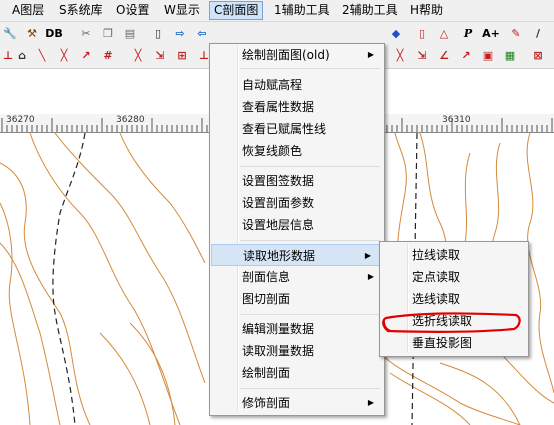 Image resolution: width=554 pixels, height=425 pixels. Describe the element at coordinates (182, 10) in the screenshot. I see `menu-display: W显示` at that location.